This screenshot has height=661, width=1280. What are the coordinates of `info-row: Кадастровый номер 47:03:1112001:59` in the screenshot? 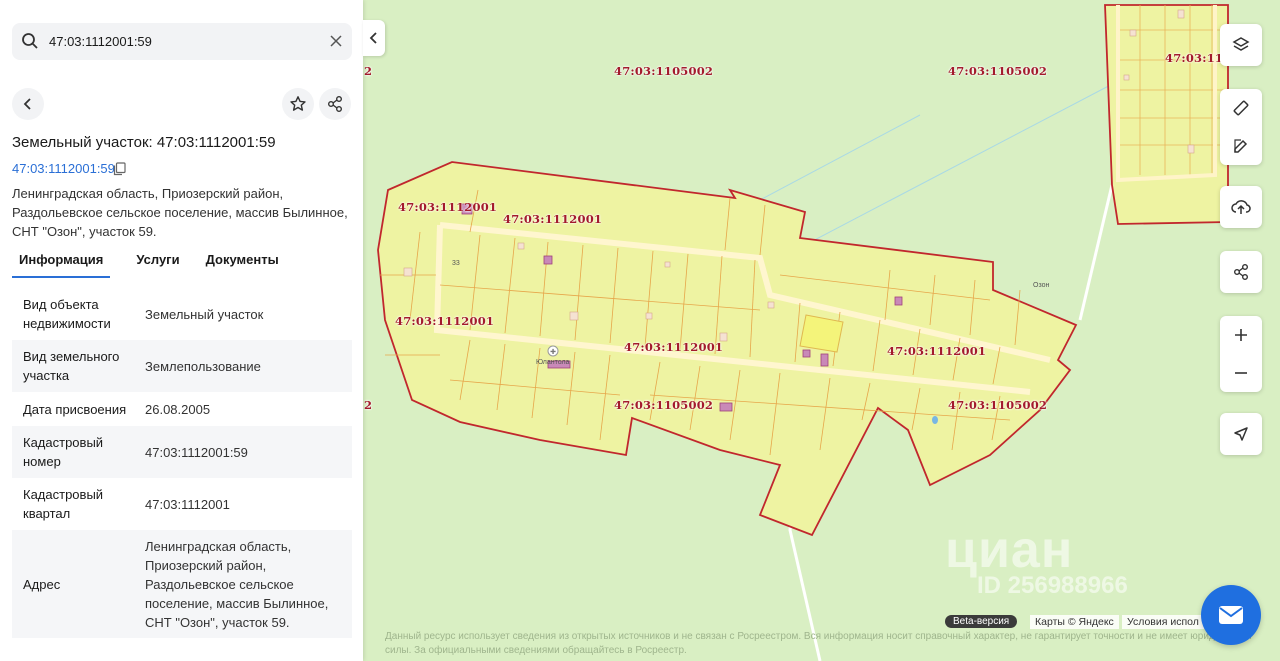 It's located at (182, 452).